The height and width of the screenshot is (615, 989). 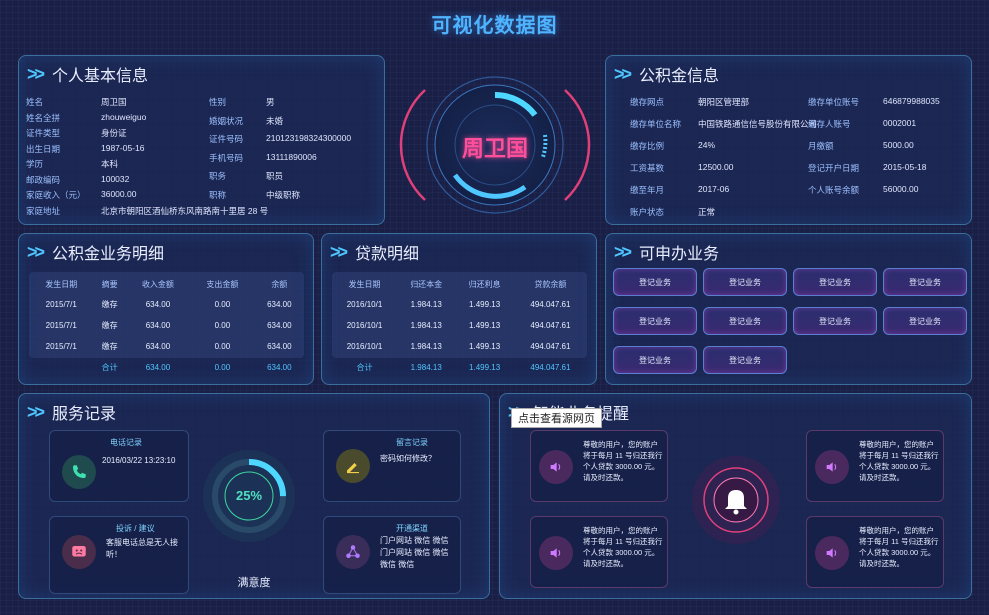 I want to click on info-field: 缴存网点 朝阳区管理部, so click(x=689, y=102).